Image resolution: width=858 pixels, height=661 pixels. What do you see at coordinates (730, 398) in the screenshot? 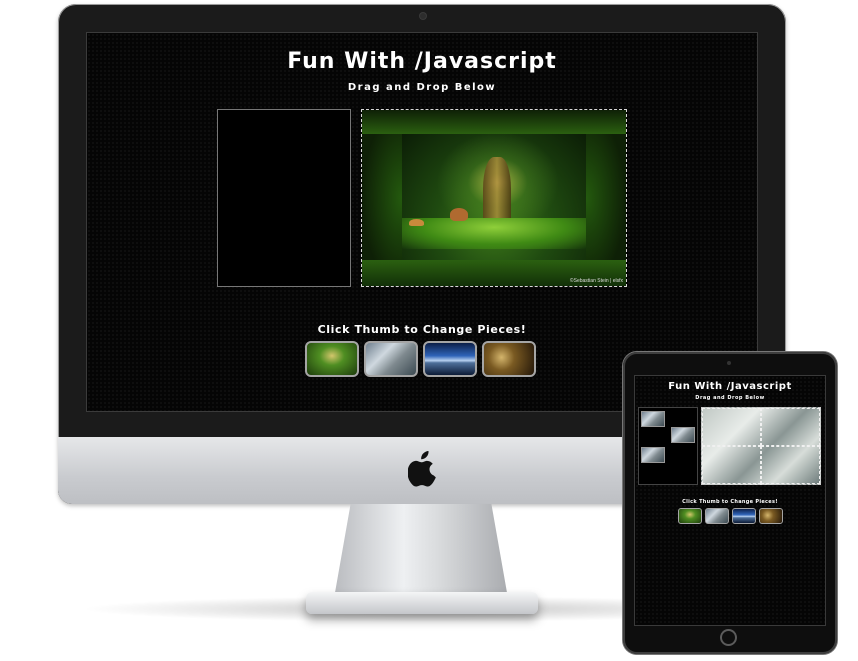
I see `ipad-page-subtitle: Drag and Drop Below` at bounding box center [730, 398].